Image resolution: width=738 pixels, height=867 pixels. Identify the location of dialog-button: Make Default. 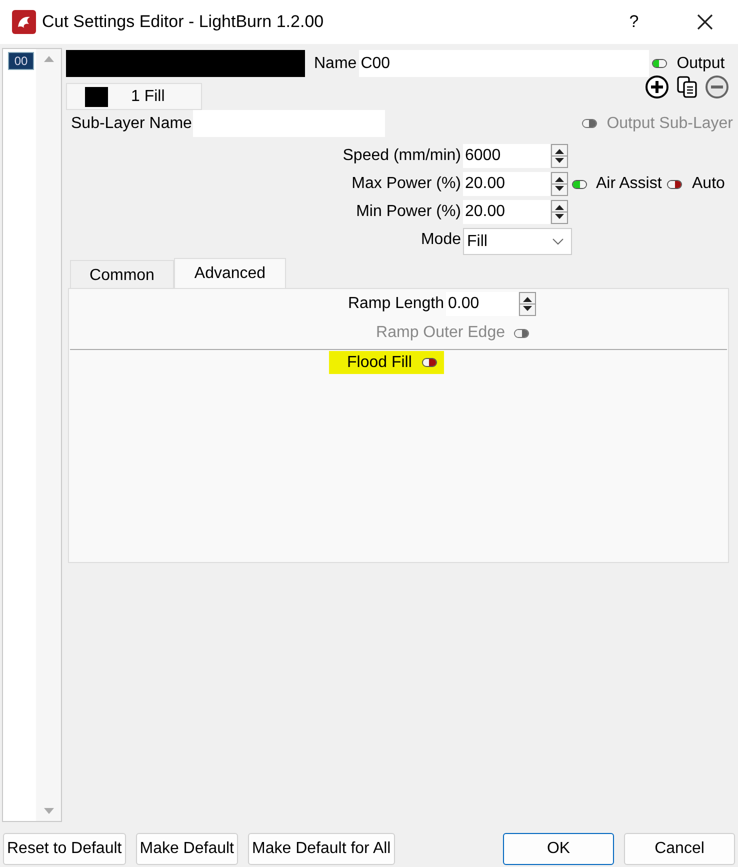
(187, 849).